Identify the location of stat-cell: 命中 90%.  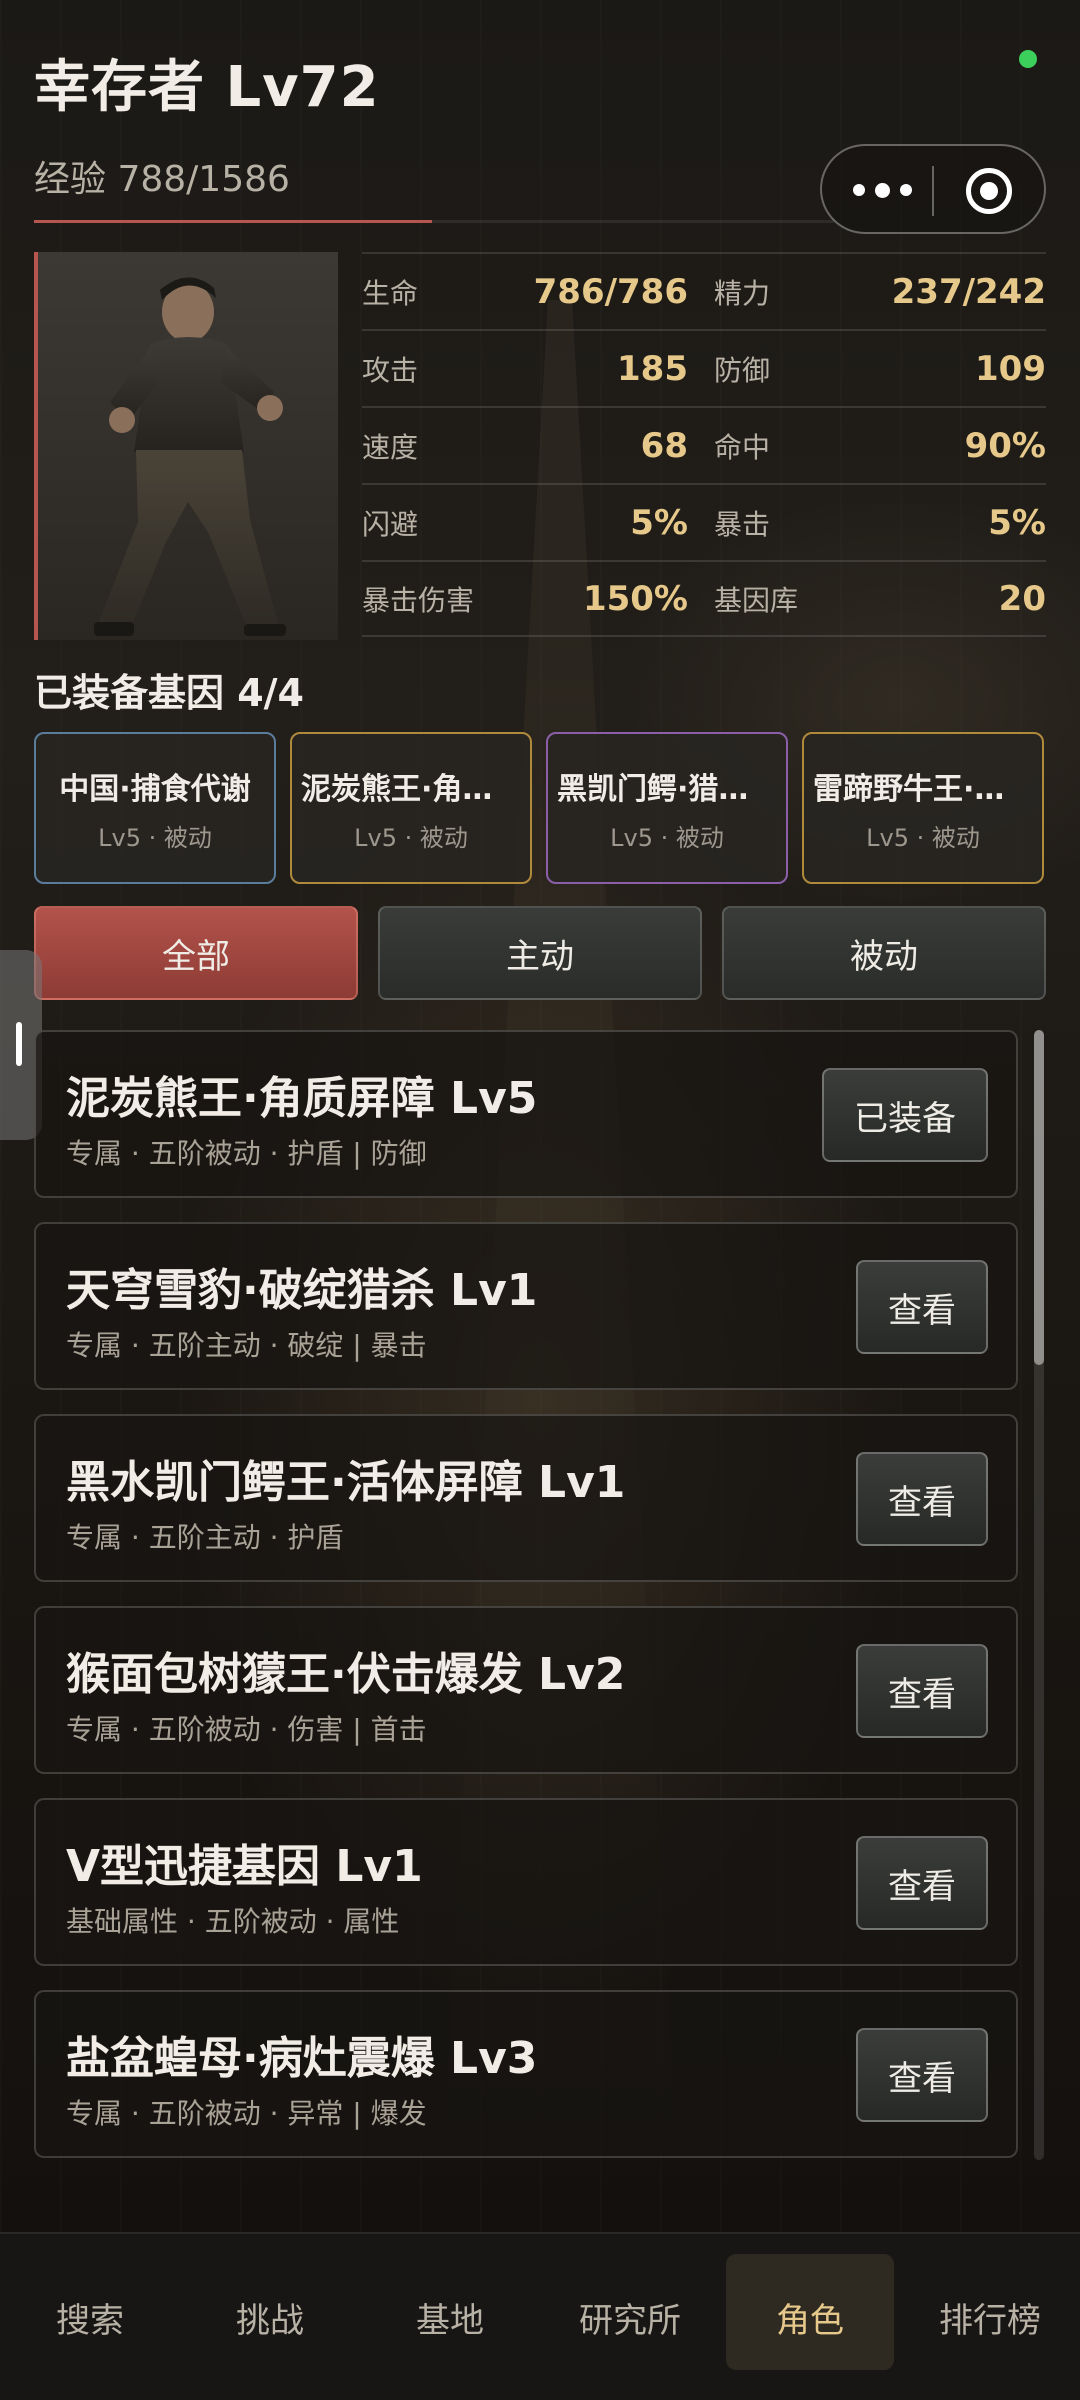
(875, 446).